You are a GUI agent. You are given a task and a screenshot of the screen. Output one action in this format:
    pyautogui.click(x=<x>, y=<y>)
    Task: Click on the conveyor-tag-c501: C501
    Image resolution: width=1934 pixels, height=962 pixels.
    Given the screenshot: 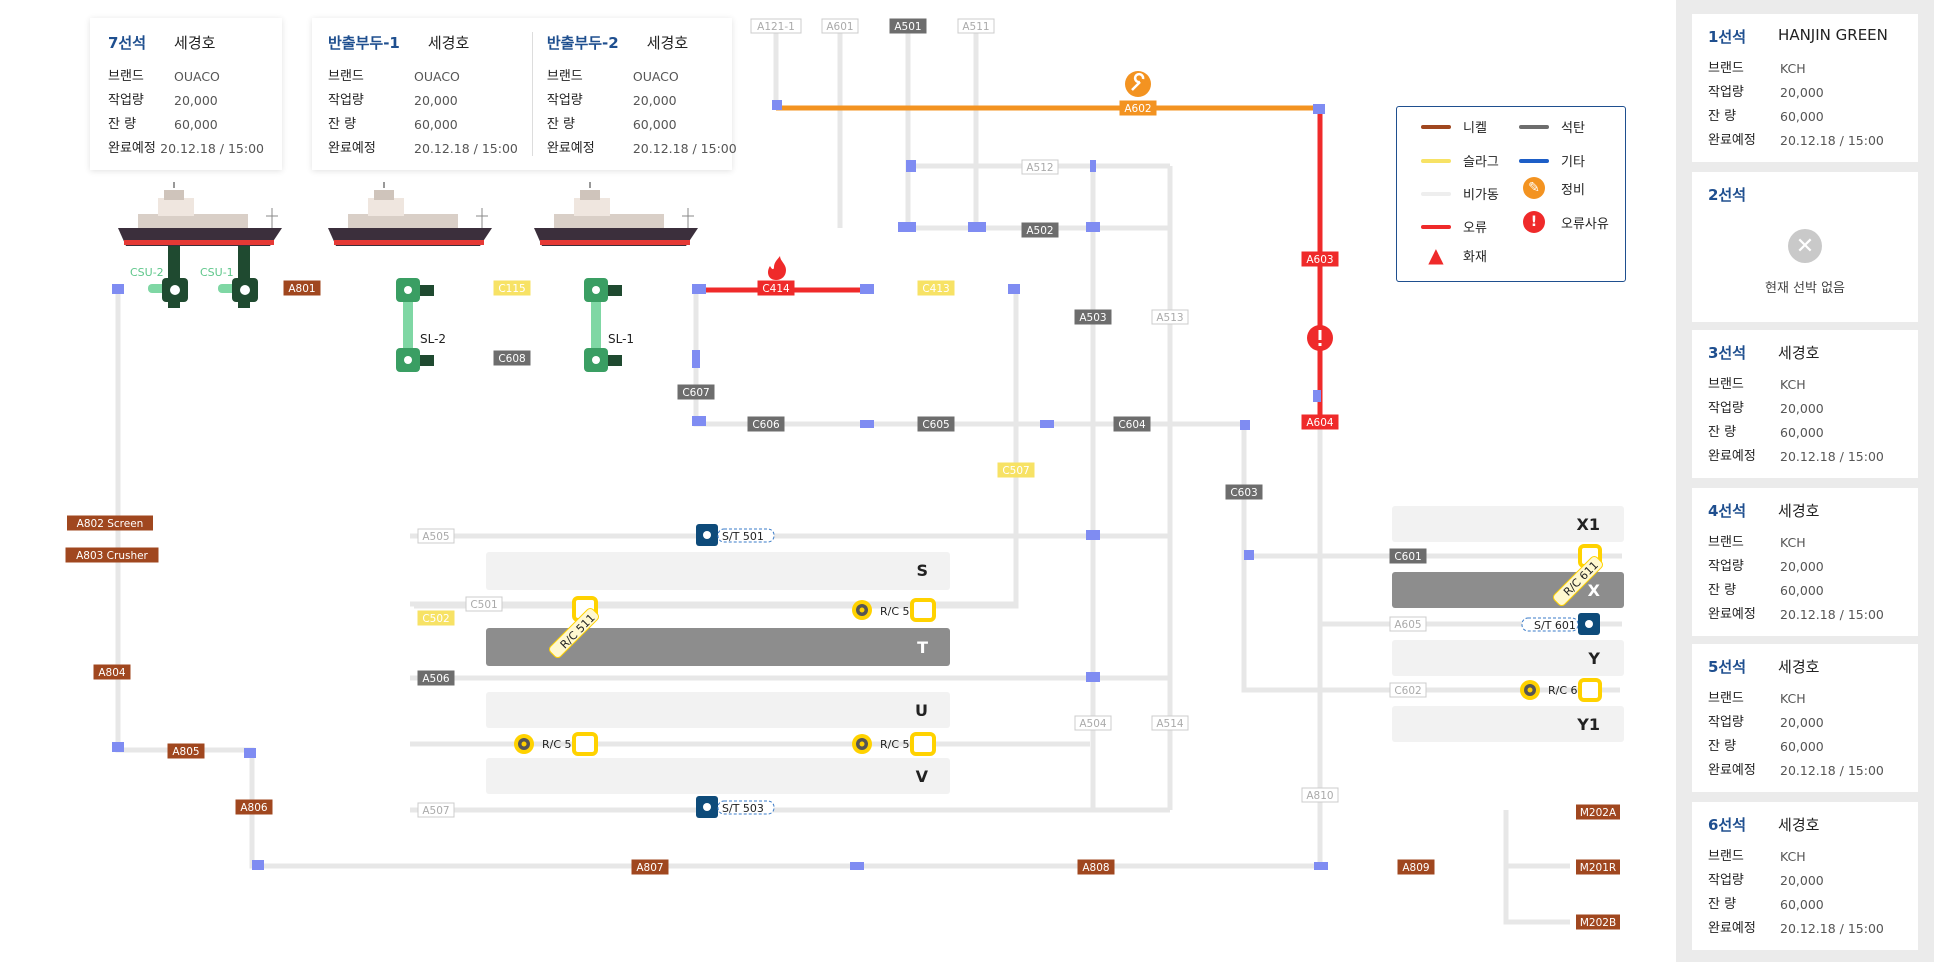 What is the action you would take?
    pyautogui.click(x=484, y=604)
    